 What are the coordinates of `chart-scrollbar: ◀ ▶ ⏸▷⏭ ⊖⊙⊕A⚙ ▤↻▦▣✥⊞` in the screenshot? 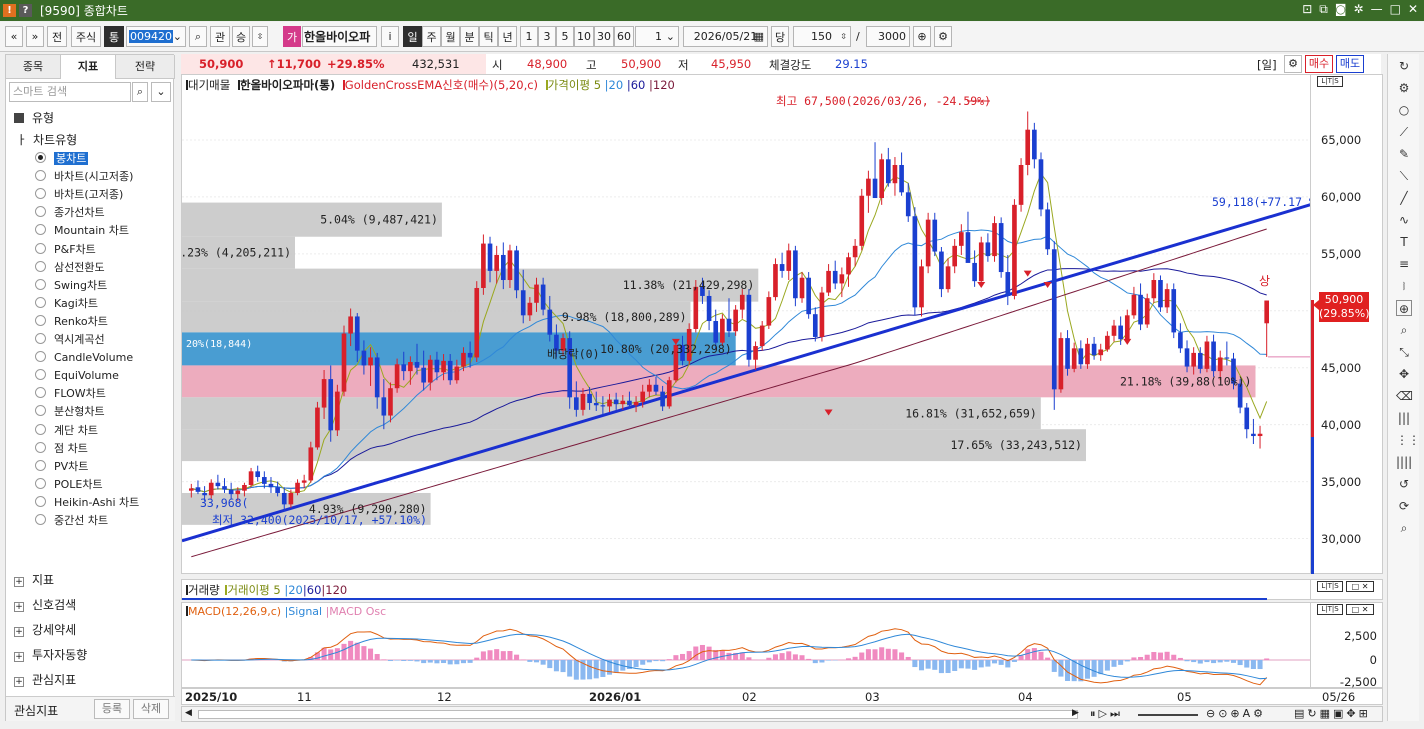 It's located at (782, 714).